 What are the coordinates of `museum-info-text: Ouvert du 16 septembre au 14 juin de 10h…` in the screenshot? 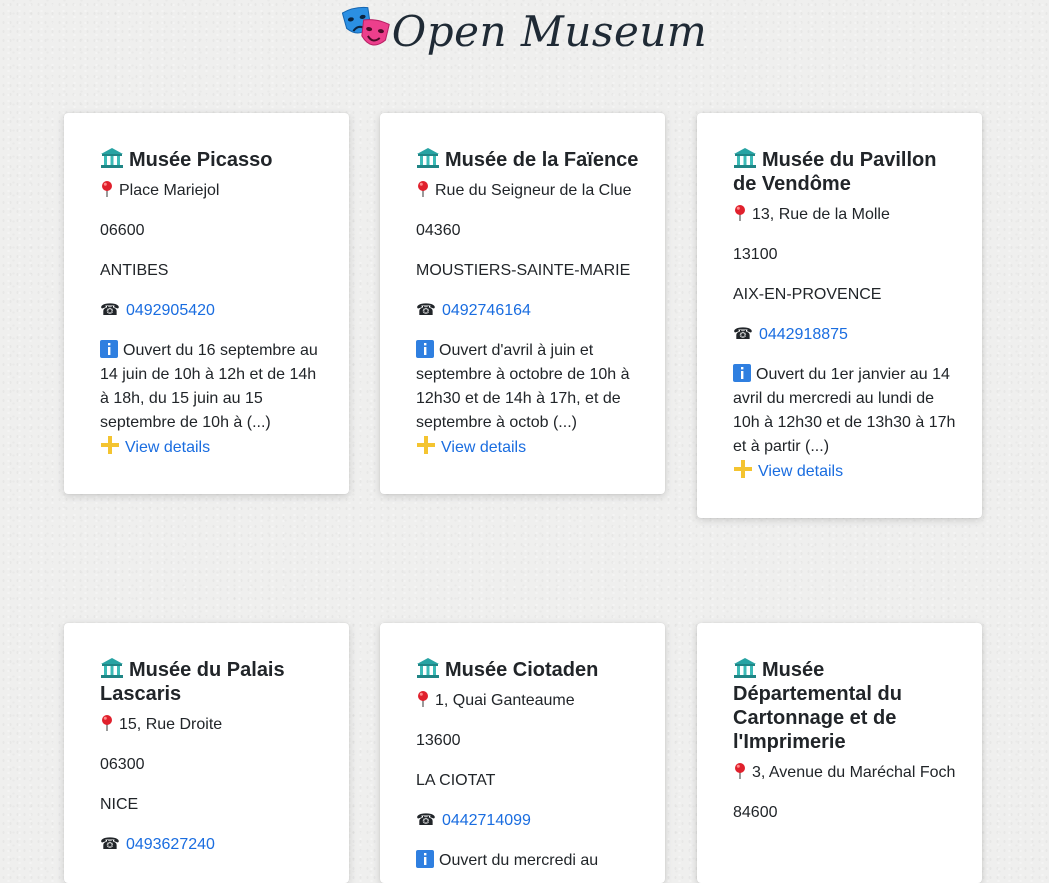 It's located at (209, 386).